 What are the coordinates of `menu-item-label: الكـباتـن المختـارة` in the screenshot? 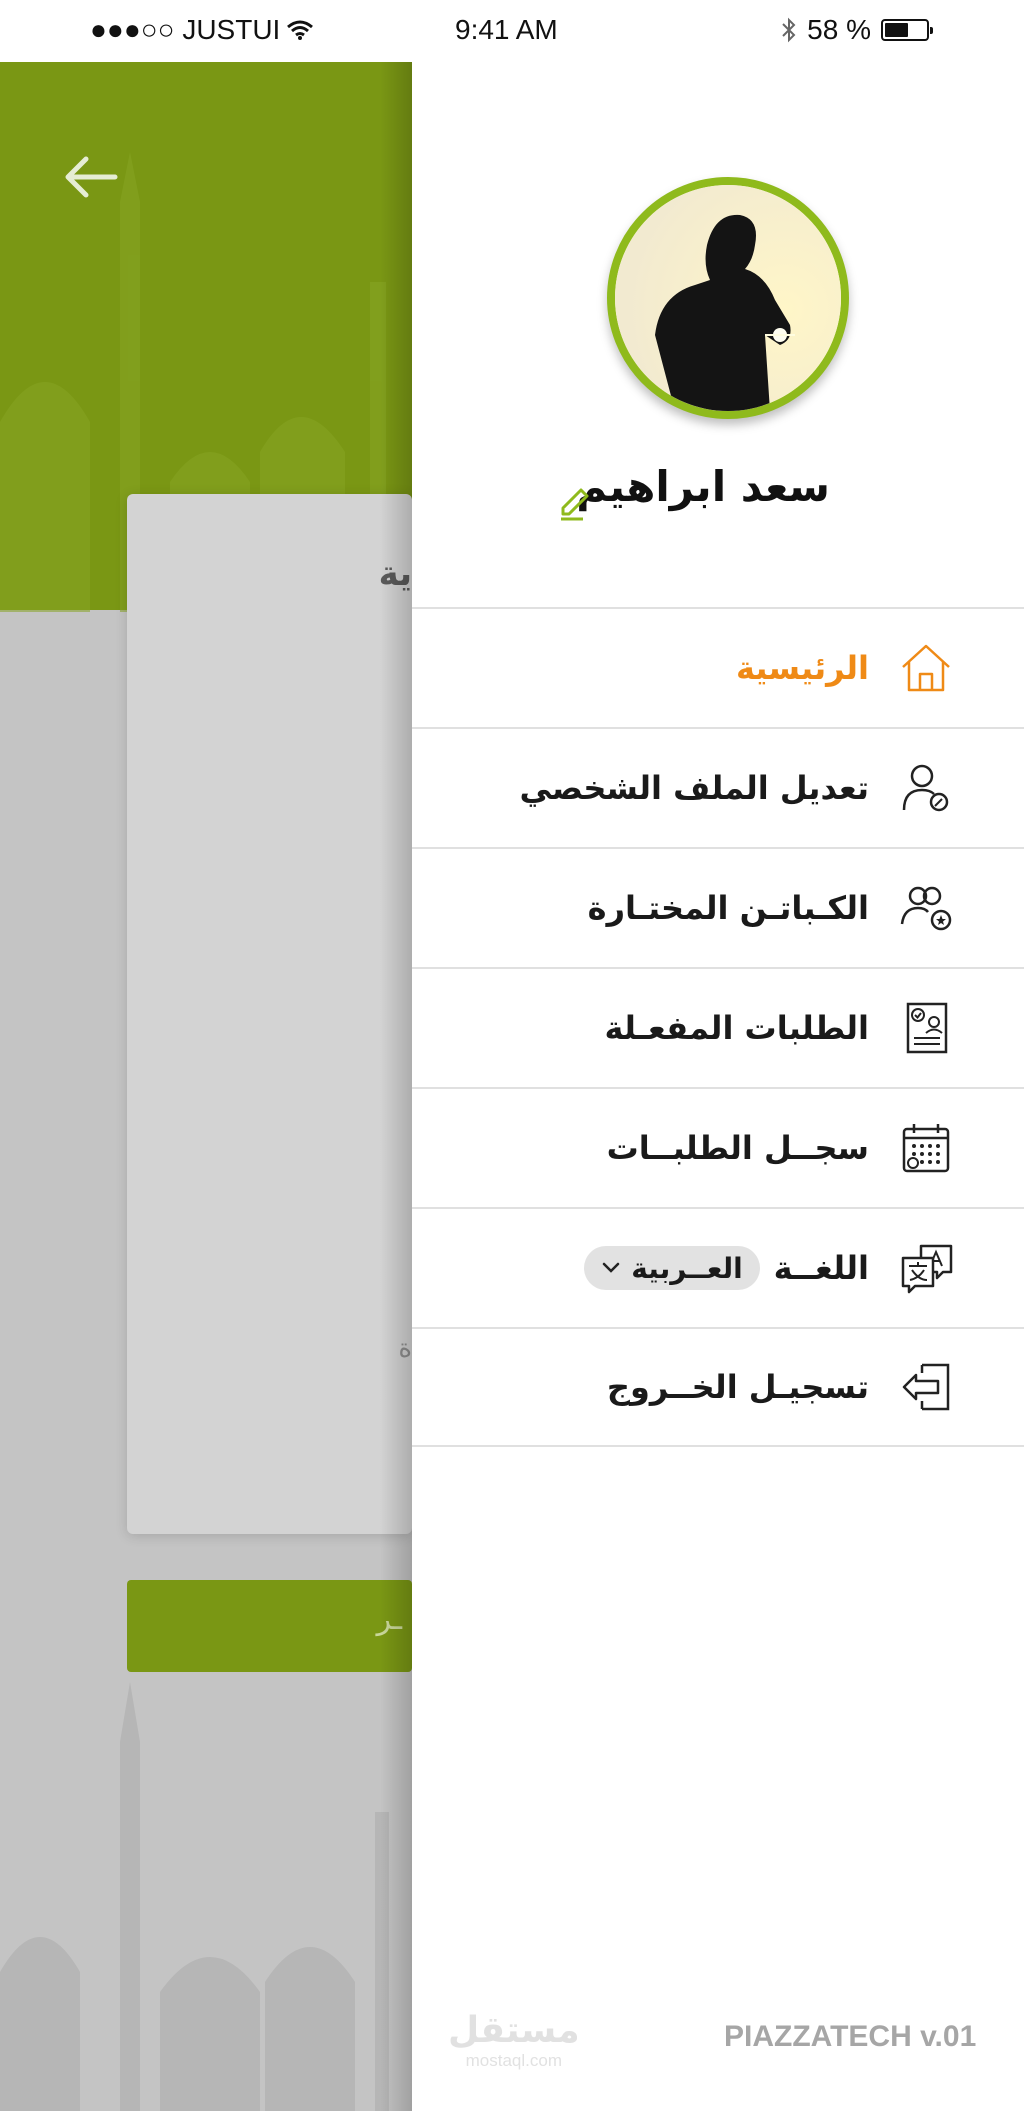 It's located at (728, 908).